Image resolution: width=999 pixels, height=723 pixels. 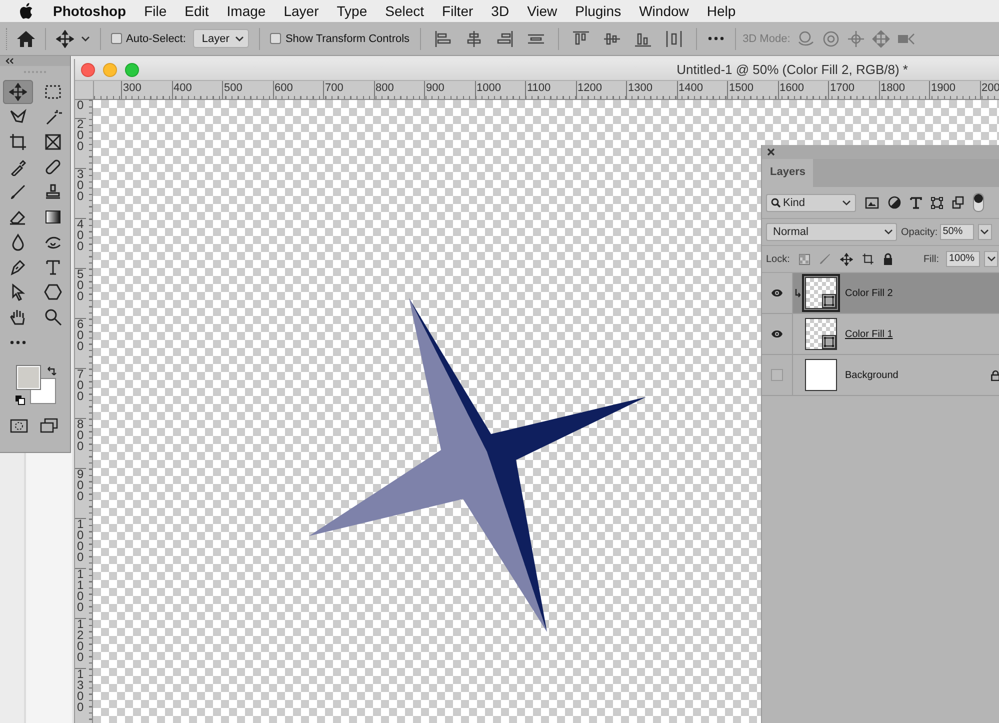 I want to click on layer-dropdown: Layer, so click(x=221, y=38).